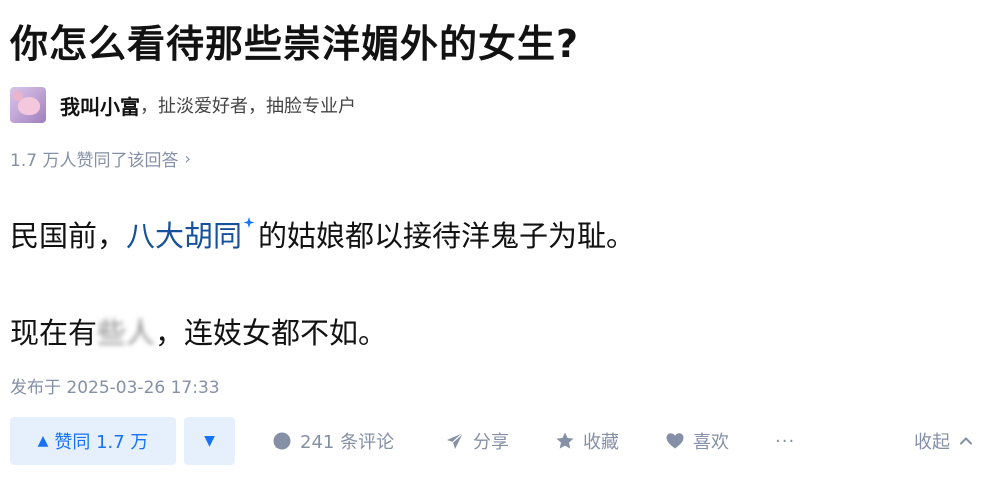 The width and height of the screenshot is (1004, 492). What do you see at coordinates (565, 441) in the screenshot?
I see `star-icon` at bounding box center [565, 441].